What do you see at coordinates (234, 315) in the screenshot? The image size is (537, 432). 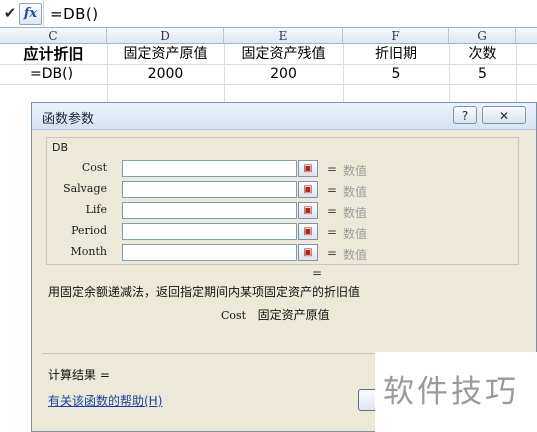 I see `argument-description-name: Cost` at bounding box center [234, 315].